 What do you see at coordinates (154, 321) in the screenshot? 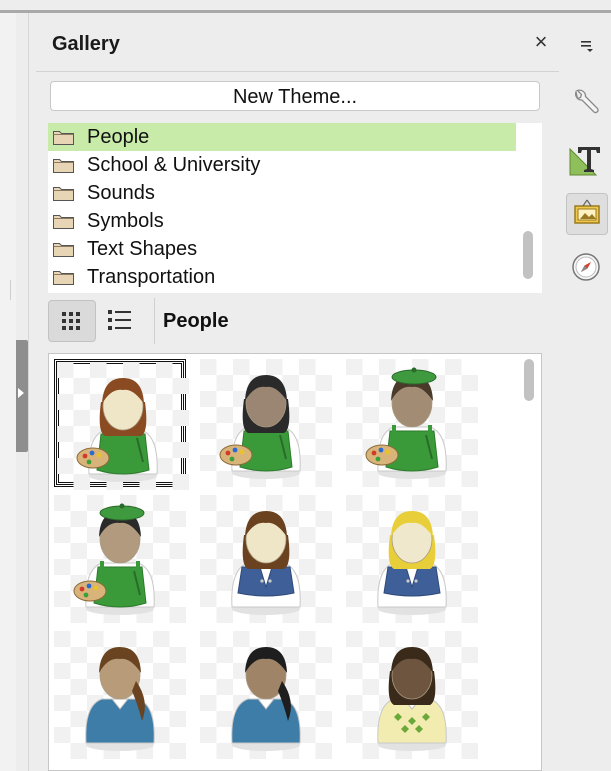
I see `toolbar-separator` at bounding box center [154, 321].